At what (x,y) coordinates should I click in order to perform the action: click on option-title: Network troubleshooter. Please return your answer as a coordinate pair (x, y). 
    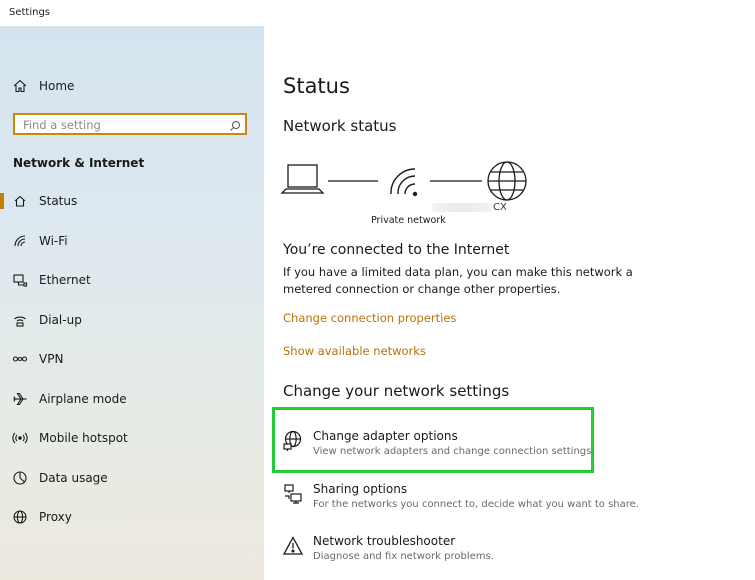
    Looking at the image, I should click on (384, 541).